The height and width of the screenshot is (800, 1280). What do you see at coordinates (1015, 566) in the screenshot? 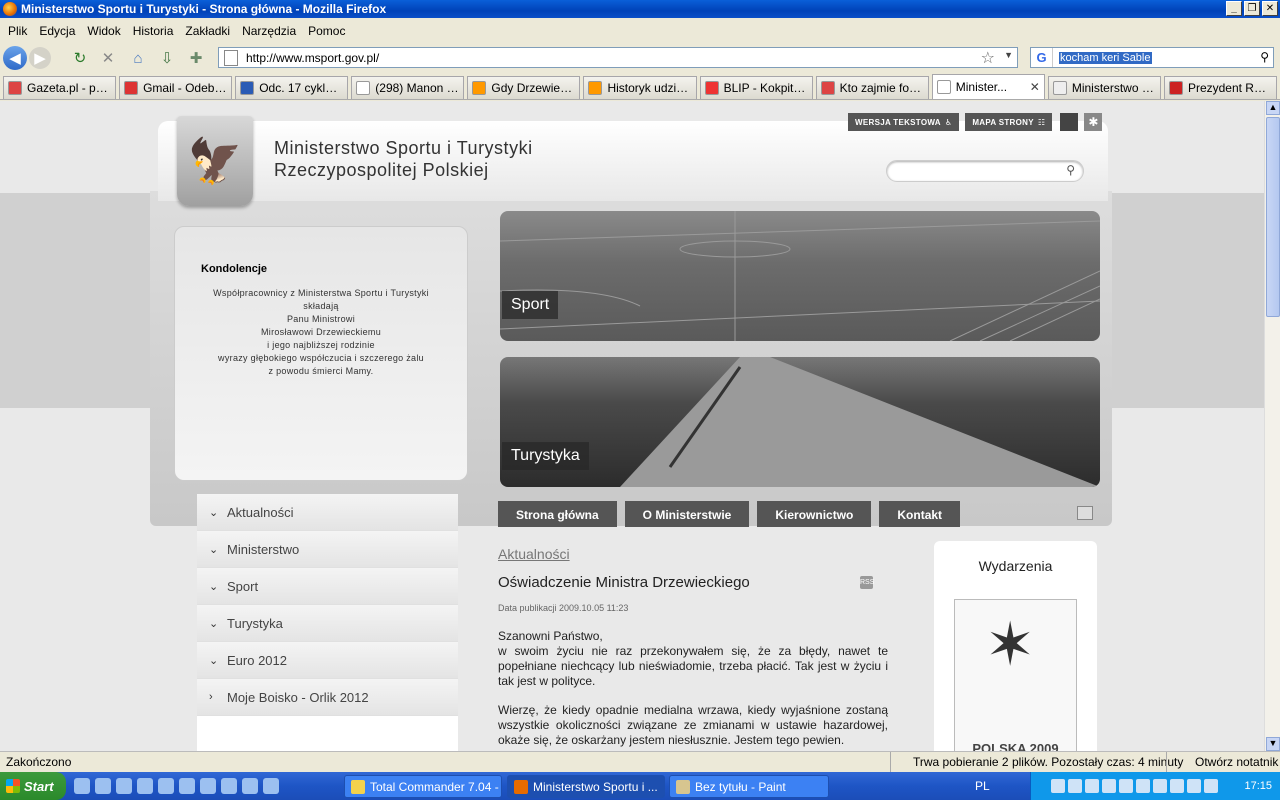
I see `events-title: Wydarzenia` at bounding box center [1015, 566].